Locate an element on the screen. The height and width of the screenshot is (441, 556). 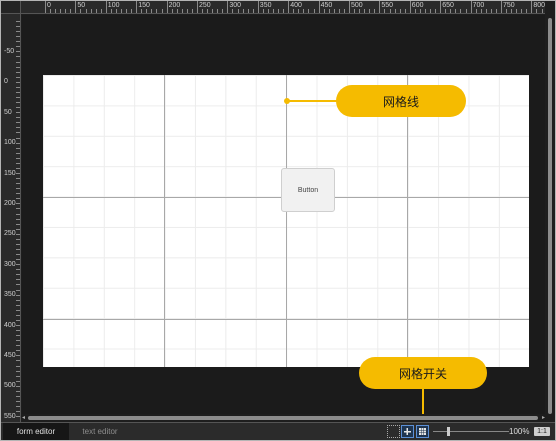
horizontal-scroll-thumb is located at coordinates (283, 418).